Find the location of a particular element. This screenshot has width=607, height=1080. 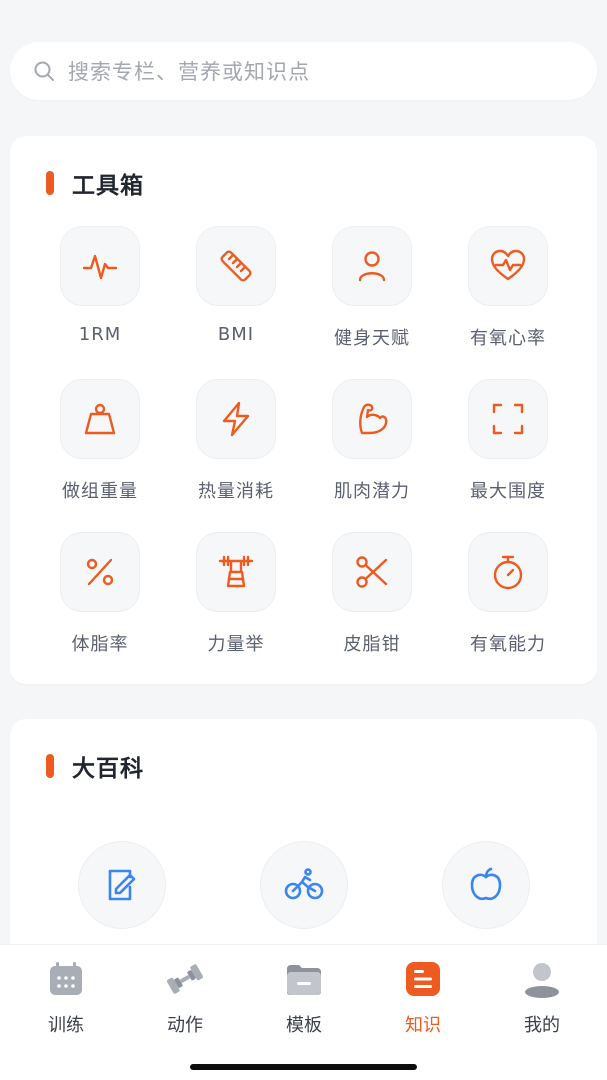

knowledge-doc-icon is located at coordinates (423, 979).